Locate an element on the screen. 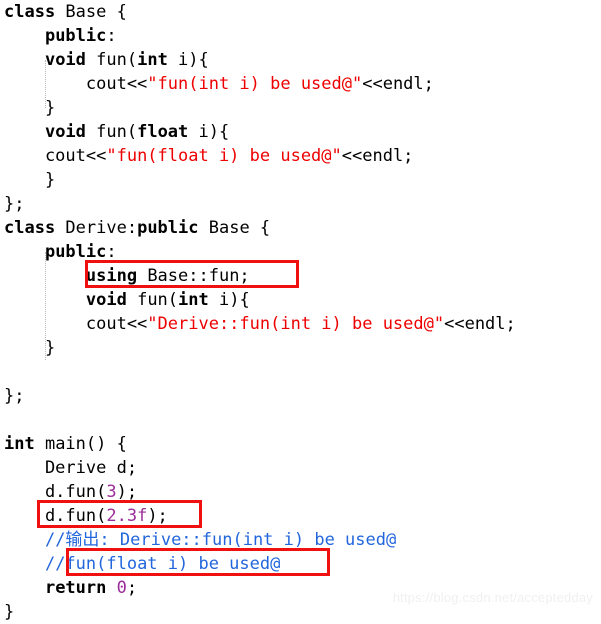  code-token-comment: //输出: Derive::fun(int i) be used@ is located at coordinates (220, 540).